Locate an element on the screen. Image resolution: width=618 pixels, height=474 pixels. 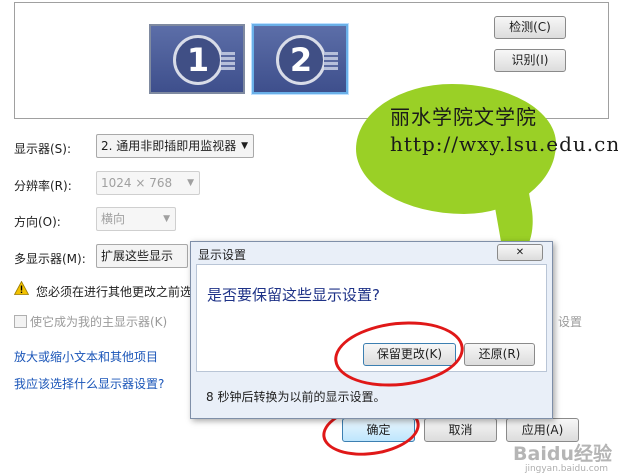
display-label: 显示器(S): is located at coordinates (43, 149).